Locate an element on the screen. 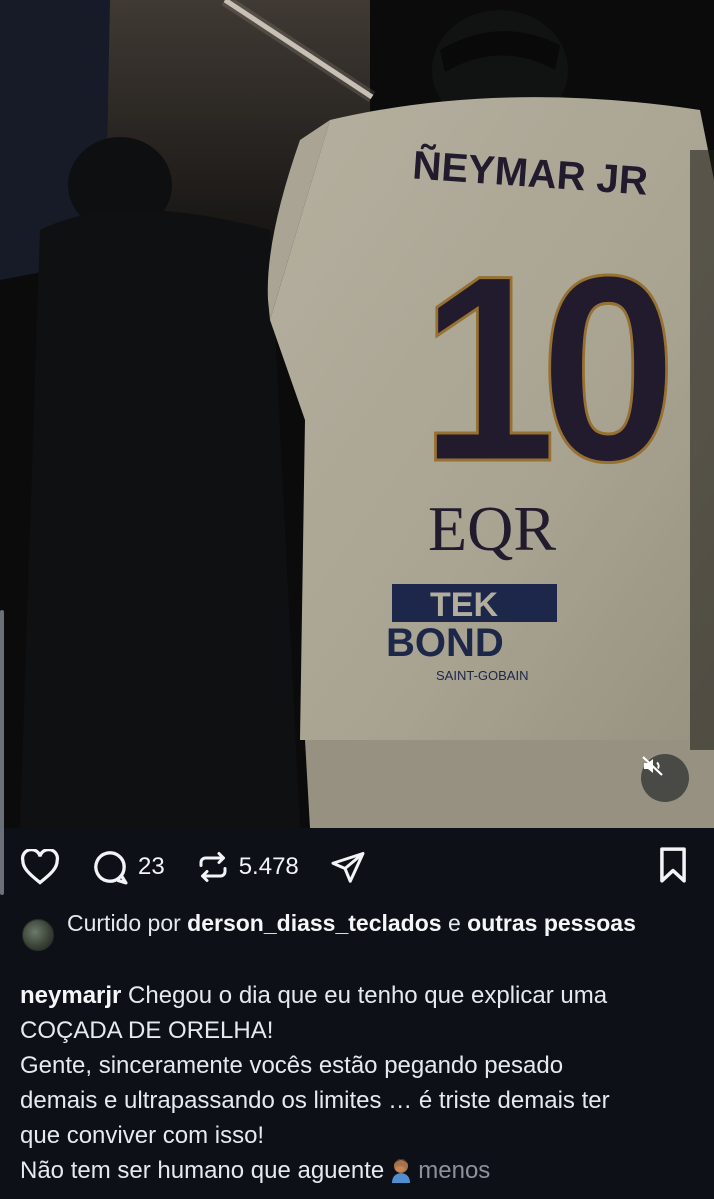 This screenshot has width=714, height=1199. share-icon is located at coordinates (348, 867).